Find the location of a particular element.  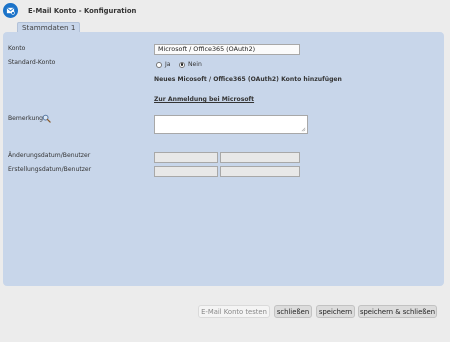

window-titlebar: E-Mail Konto - Konfiguration is located at coordinates (225, 11).